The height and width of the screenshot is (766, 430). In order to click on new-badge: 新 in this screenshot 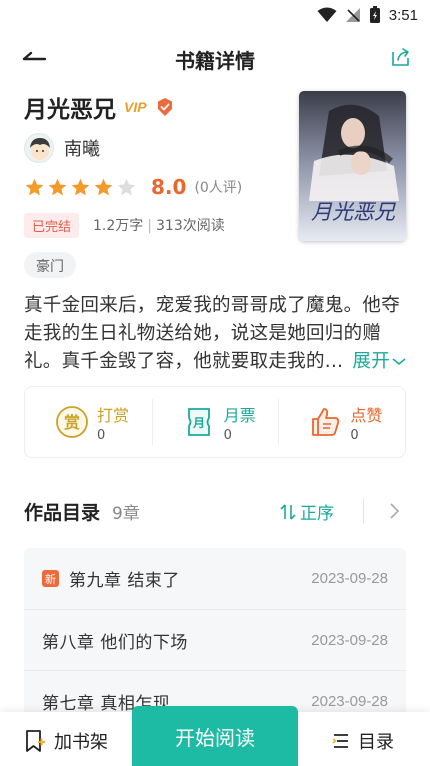, I will do `click(50, 578)`.